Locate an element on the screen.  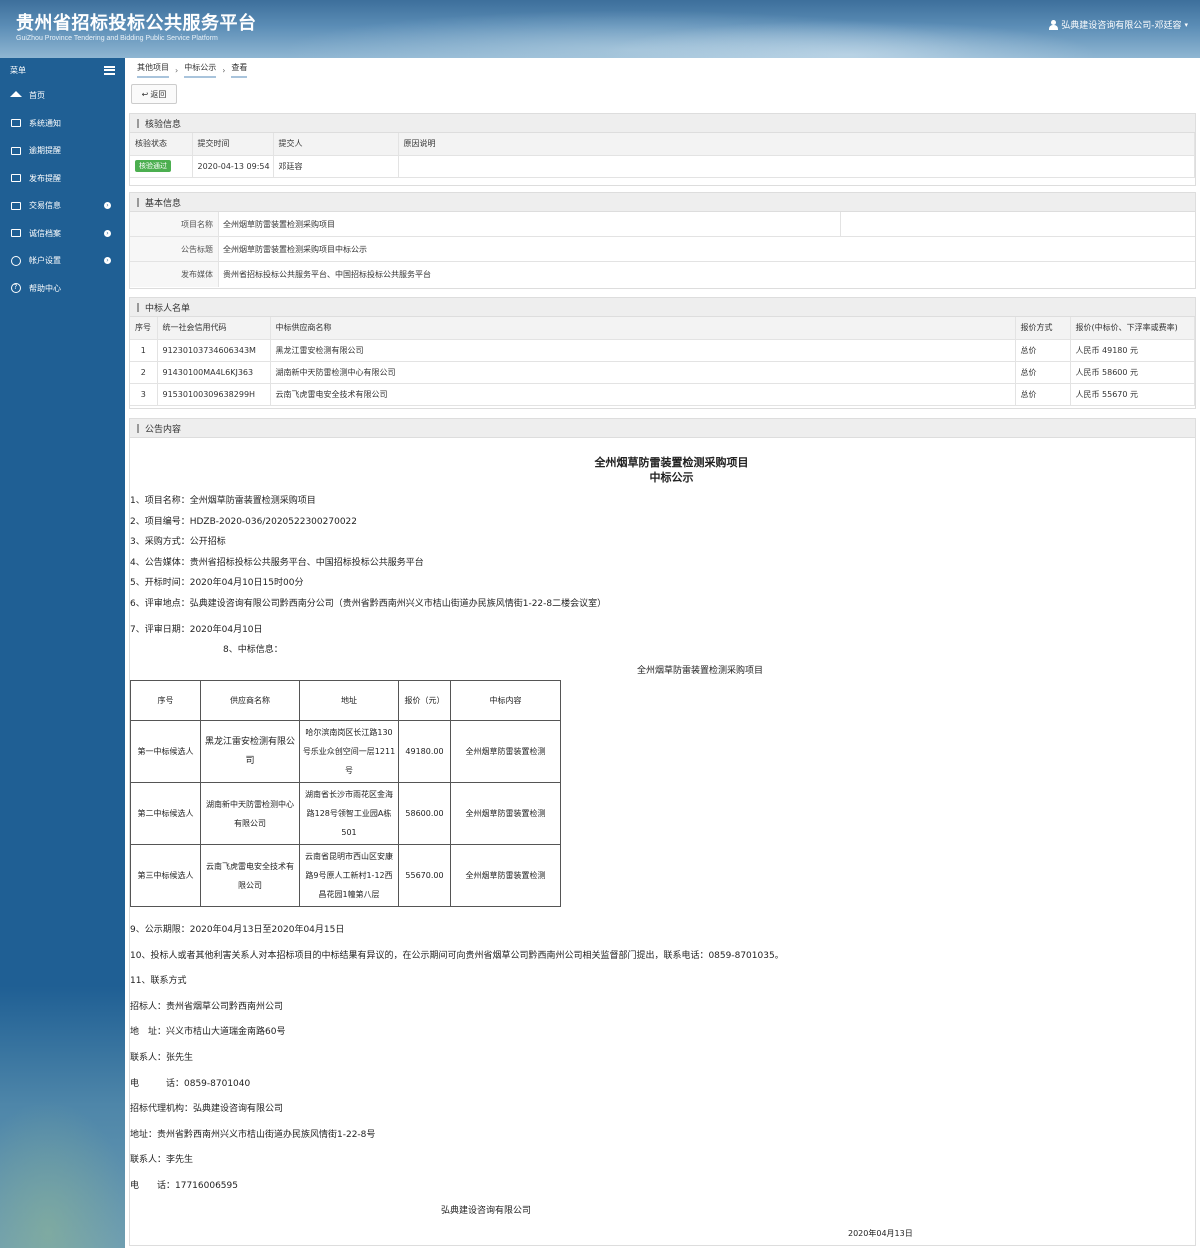
column-header: 序号 is located at coordinates (165, 700).